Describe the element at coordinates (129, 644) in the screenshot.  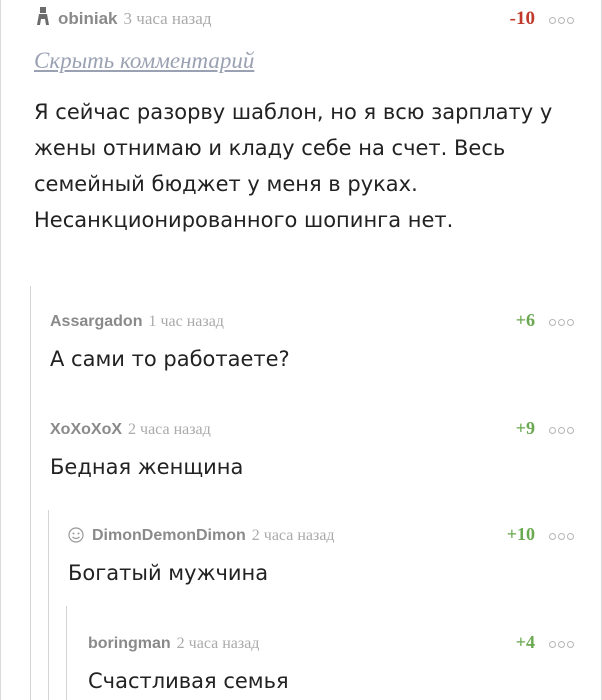
I see `comment-author: boringman` at that location.